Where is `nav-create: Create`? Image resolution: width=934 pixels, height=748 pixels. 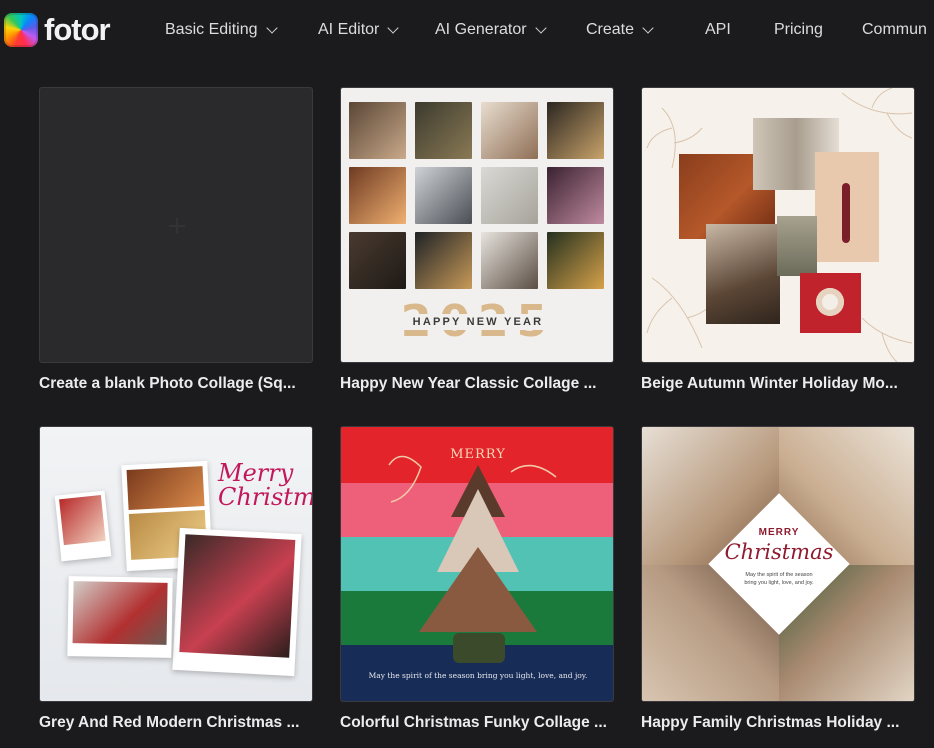
nav-create: Create is located at coordinates (645, 30).